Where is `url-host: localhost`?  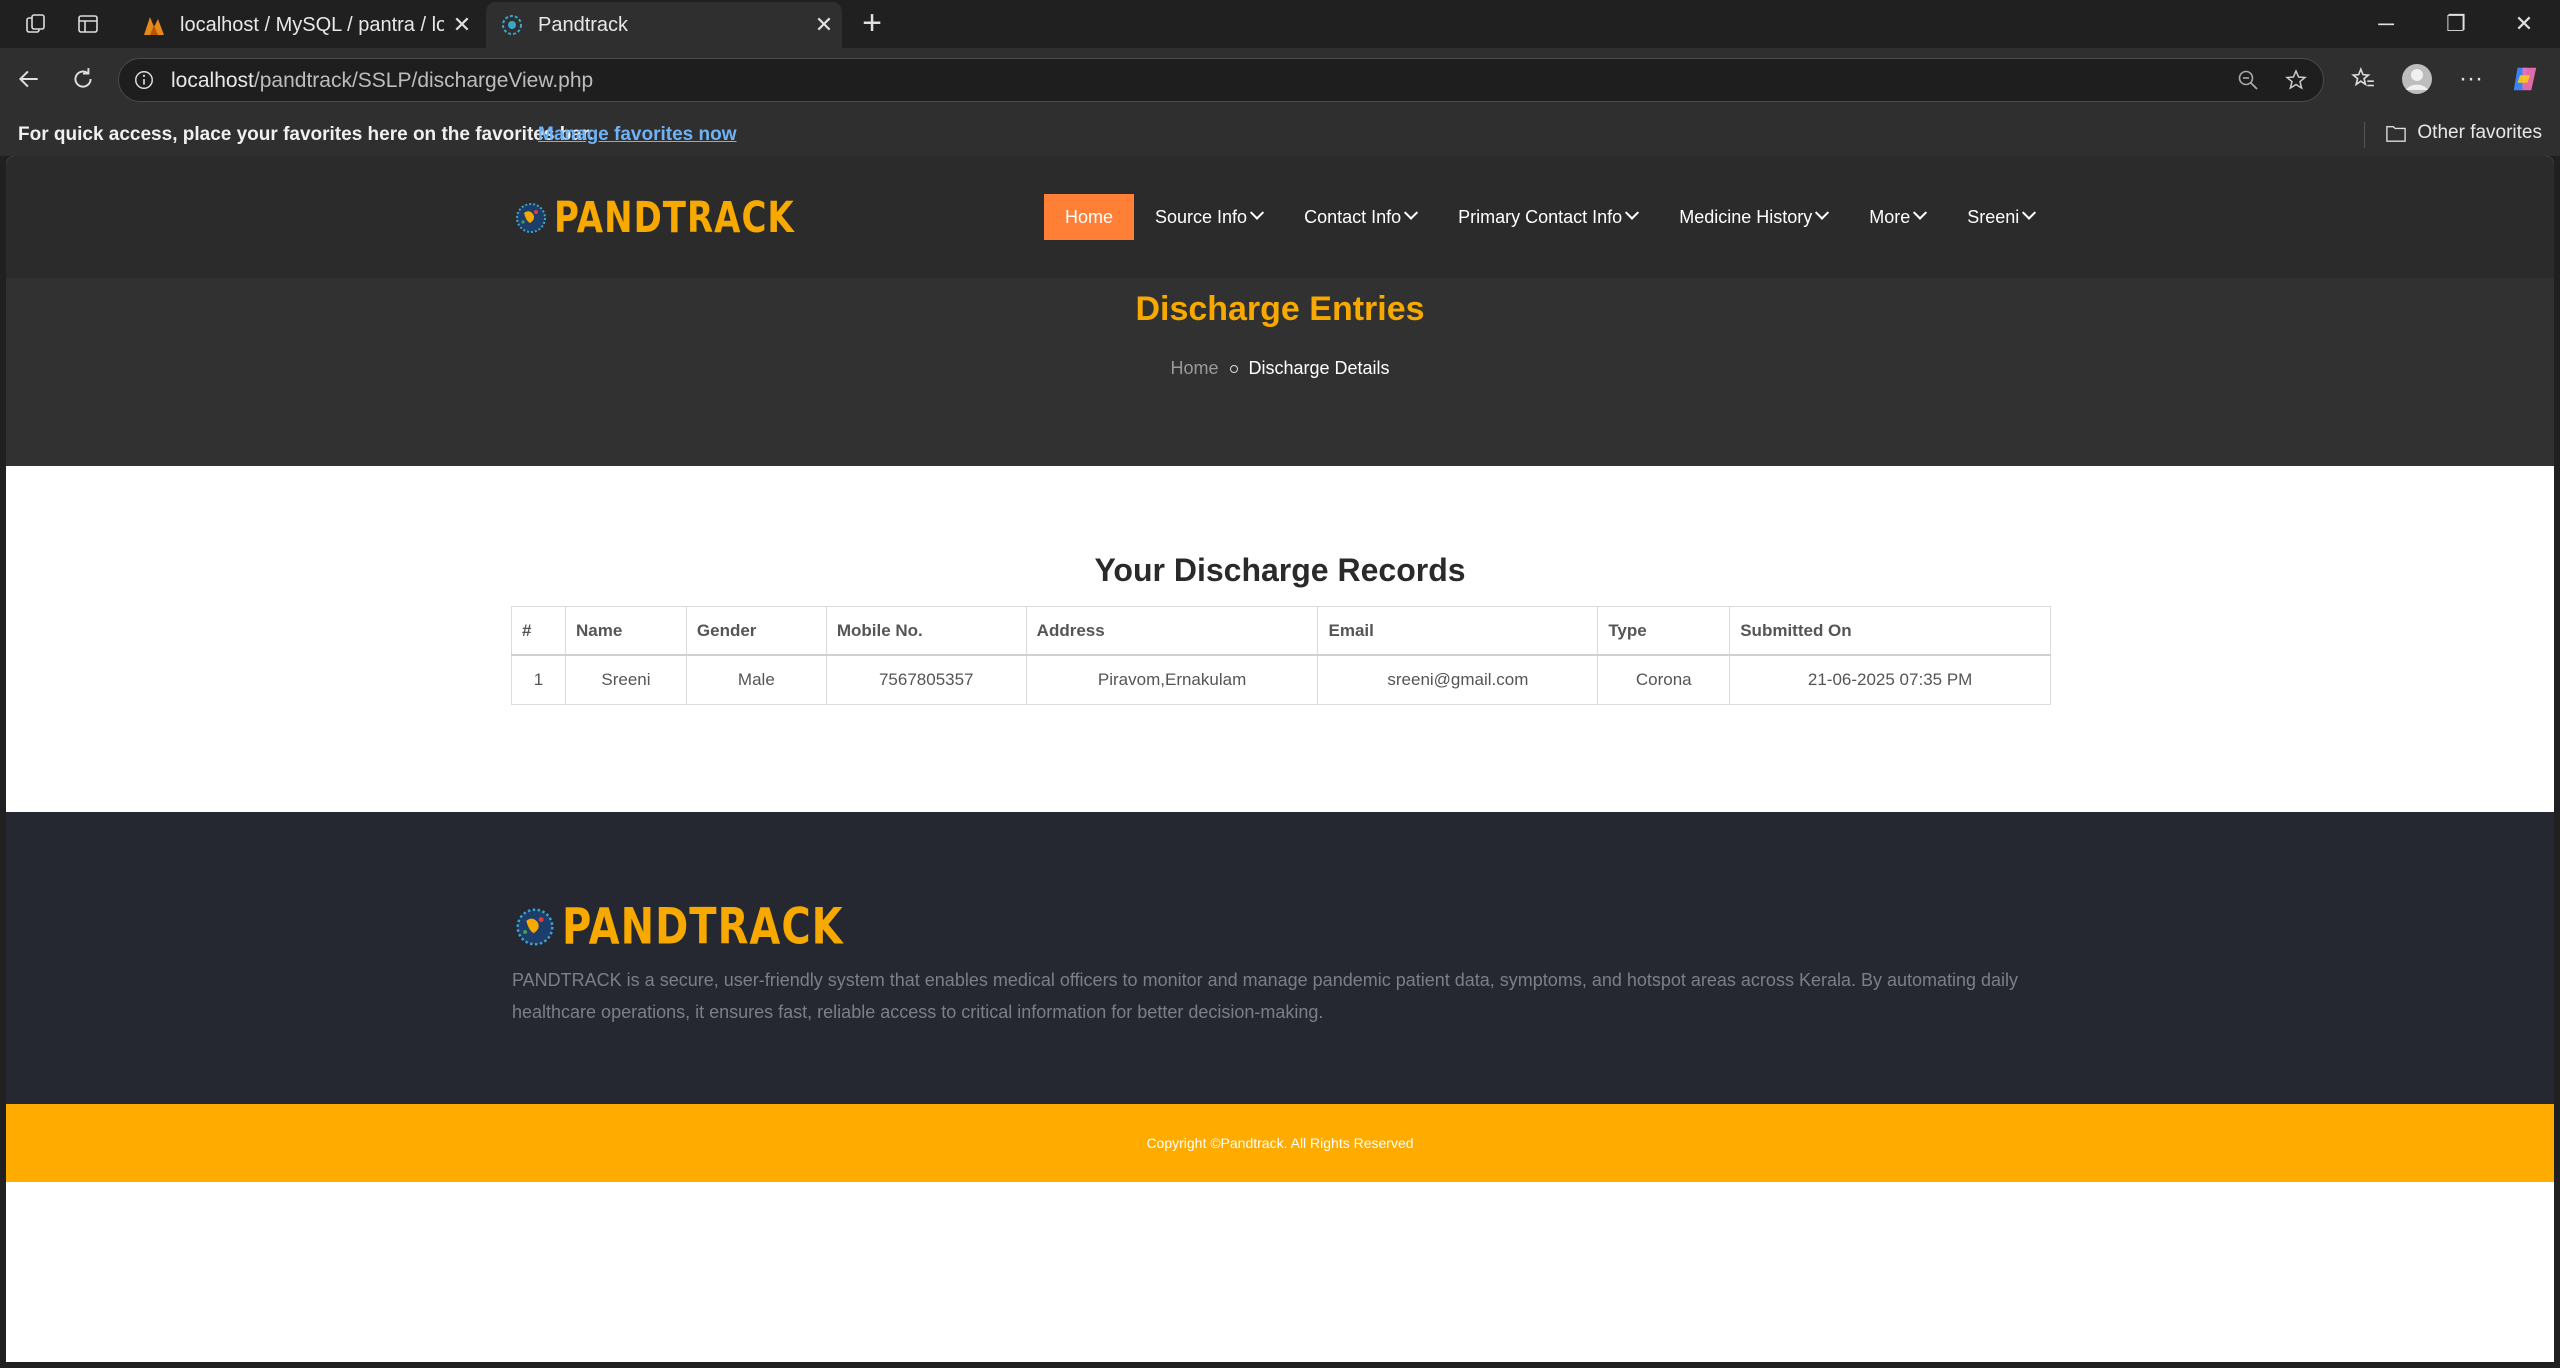
url-host: localhost is located at coordinates (212, 80).